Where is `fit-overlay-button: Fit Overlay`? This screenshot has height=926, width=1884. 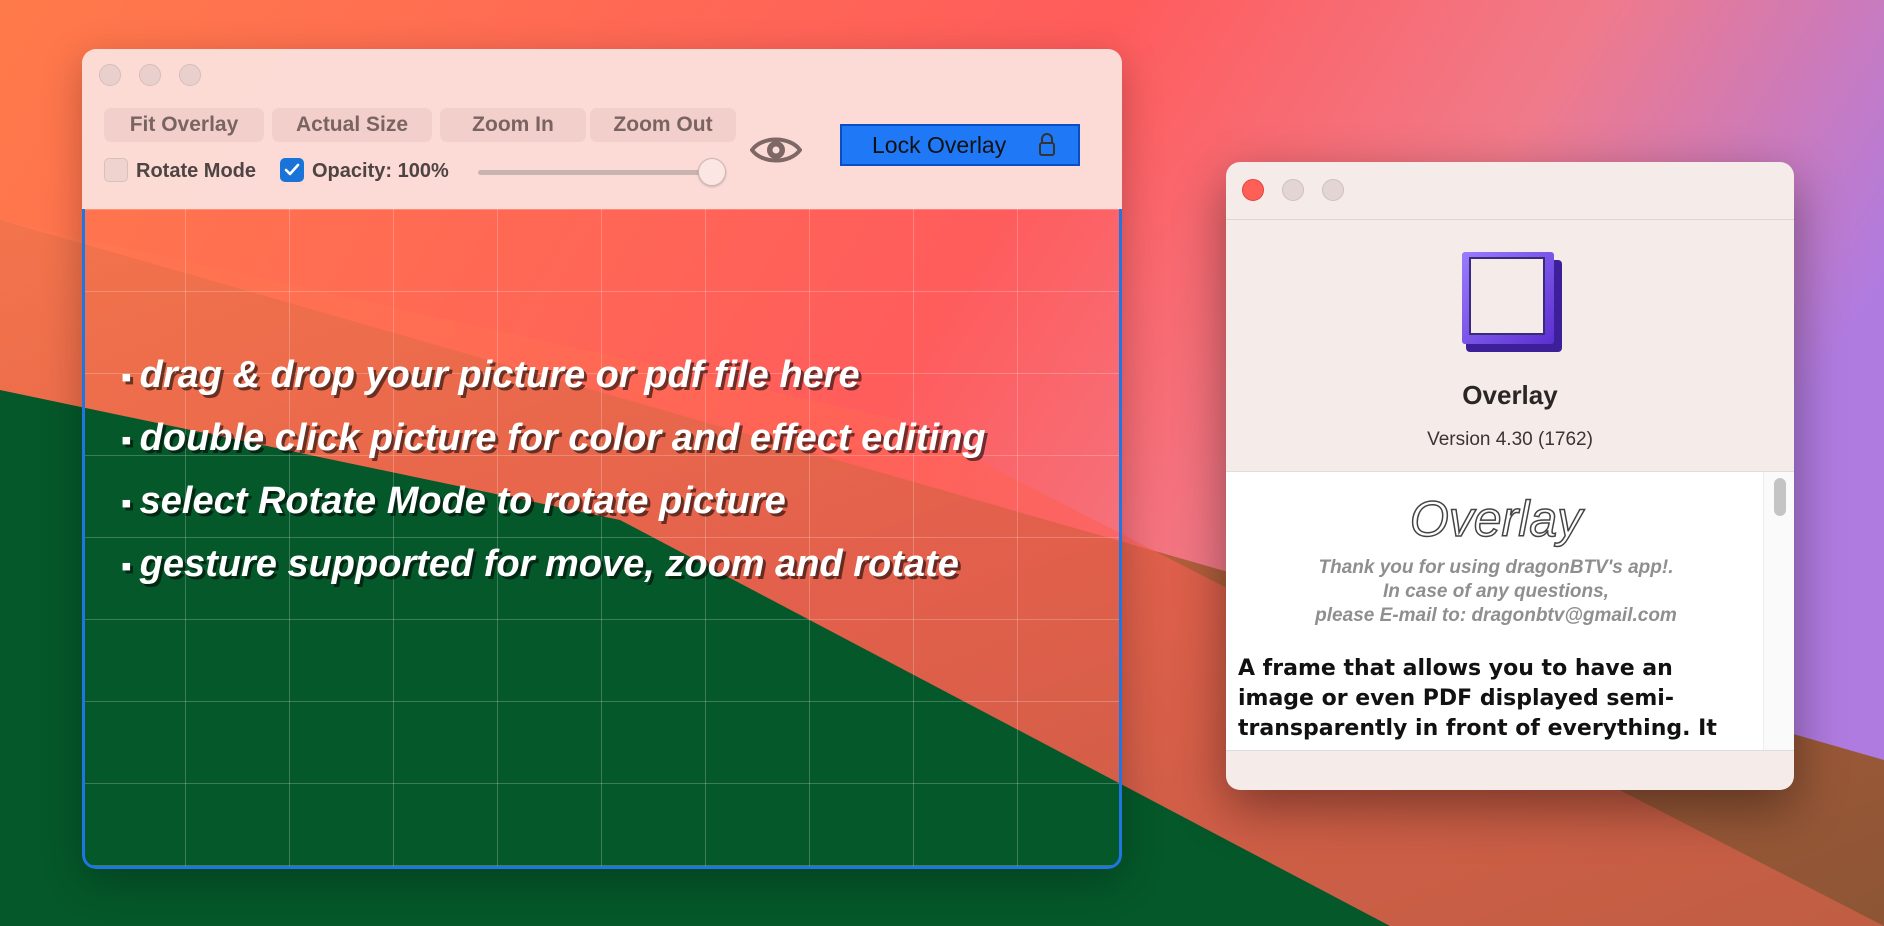
fit-overlay-button: Fit Overlay is located at coordinates (184, 125).